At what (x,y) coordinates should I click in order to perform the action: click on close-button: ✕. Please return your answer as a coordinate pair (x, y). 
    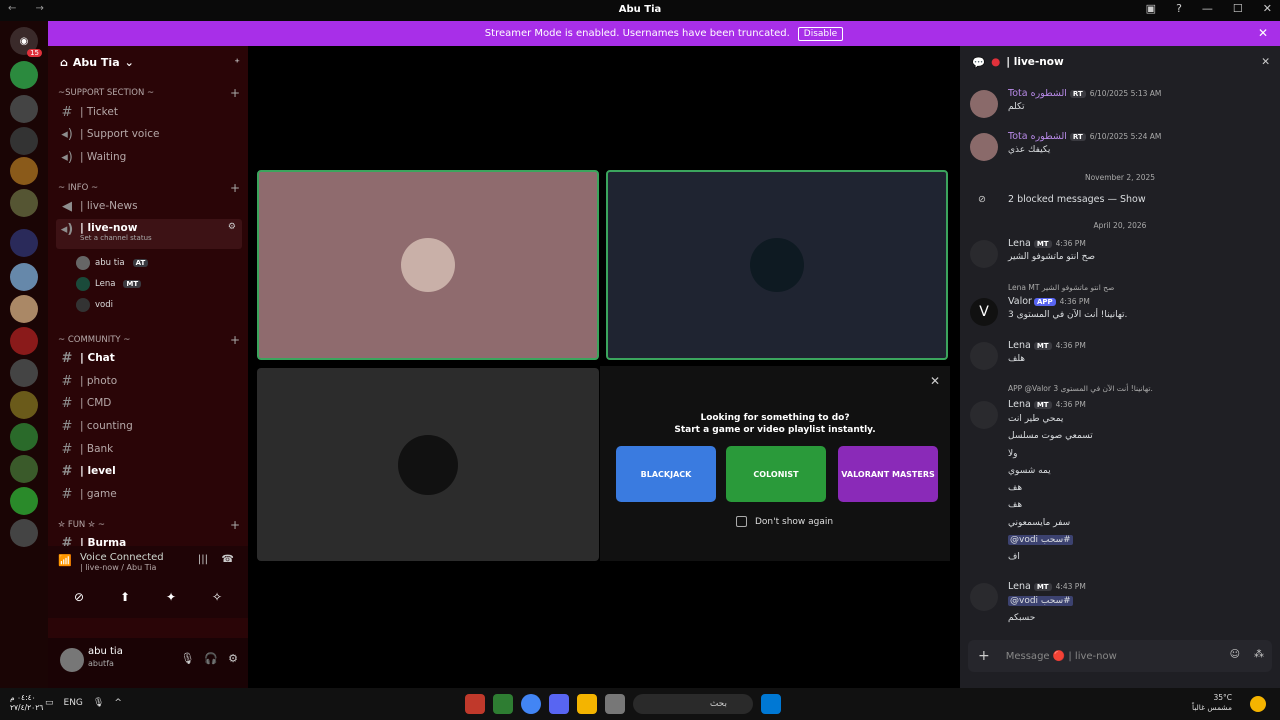
    Looking at the image, I should click on (1267, 8).